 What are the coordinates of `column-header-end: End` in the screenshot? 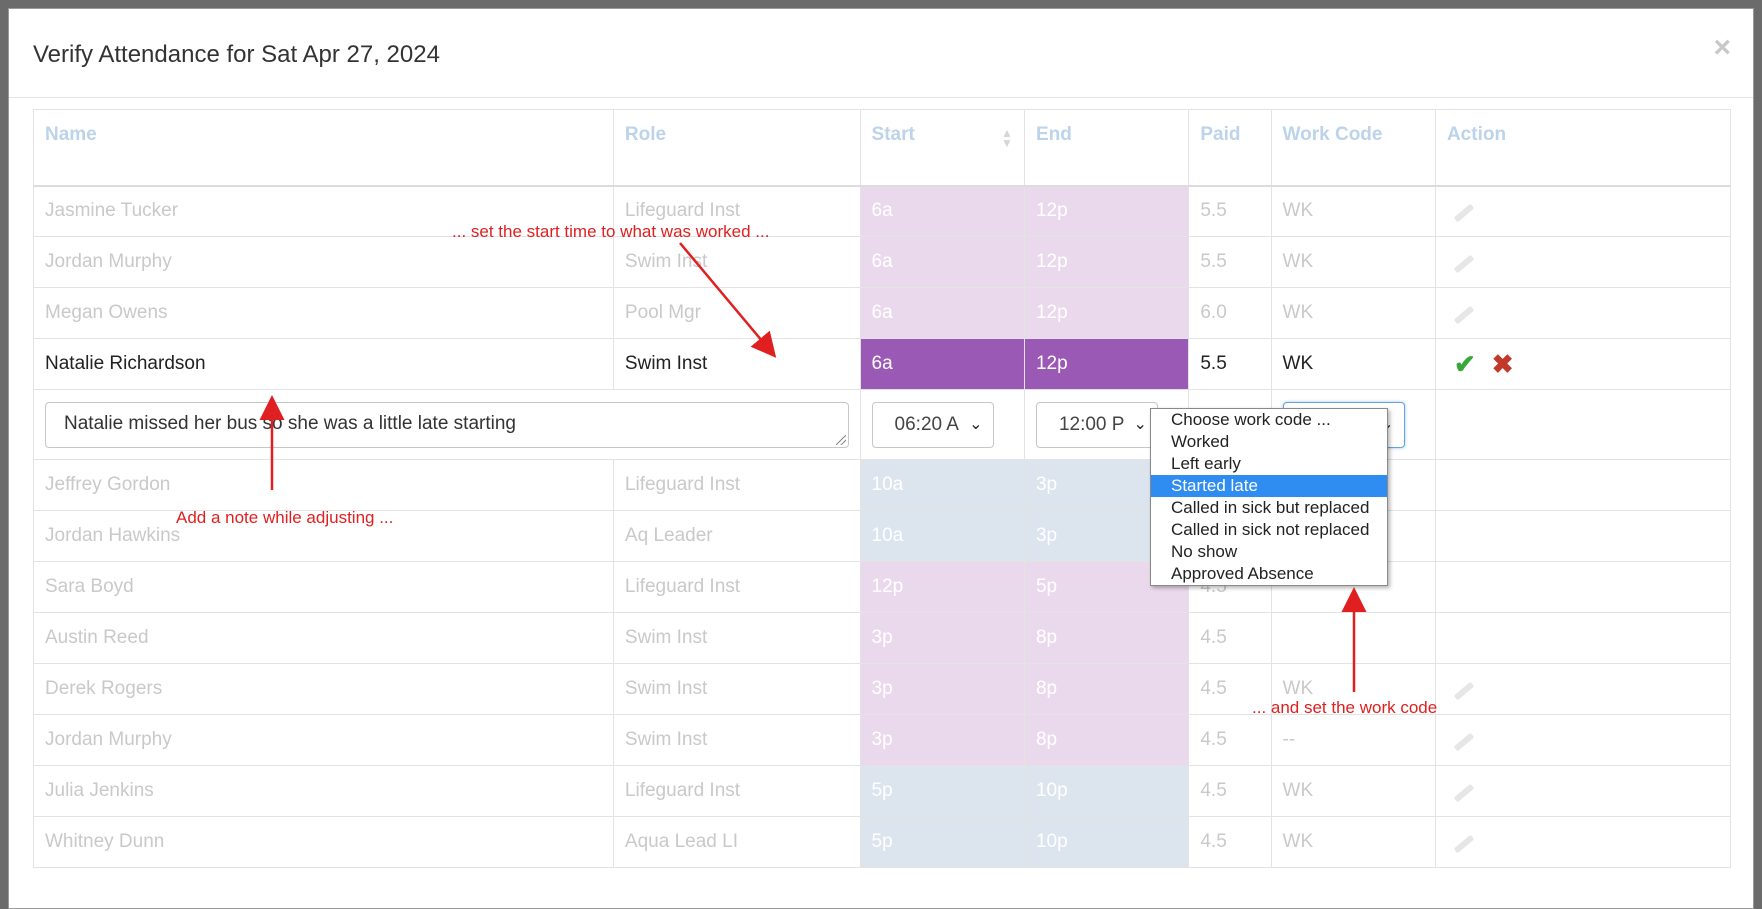 It's located at (1106, 148).